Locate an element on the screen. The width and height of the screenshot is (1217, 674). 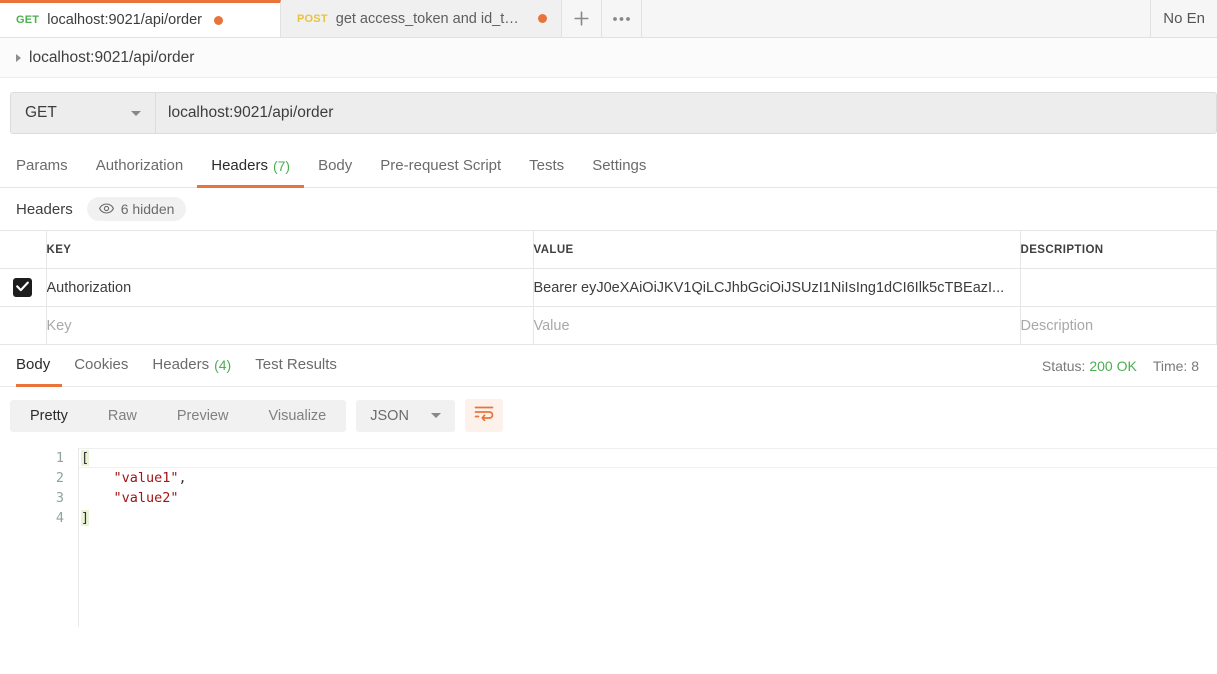
tab-label: Params is located at coordinates (42, 165).